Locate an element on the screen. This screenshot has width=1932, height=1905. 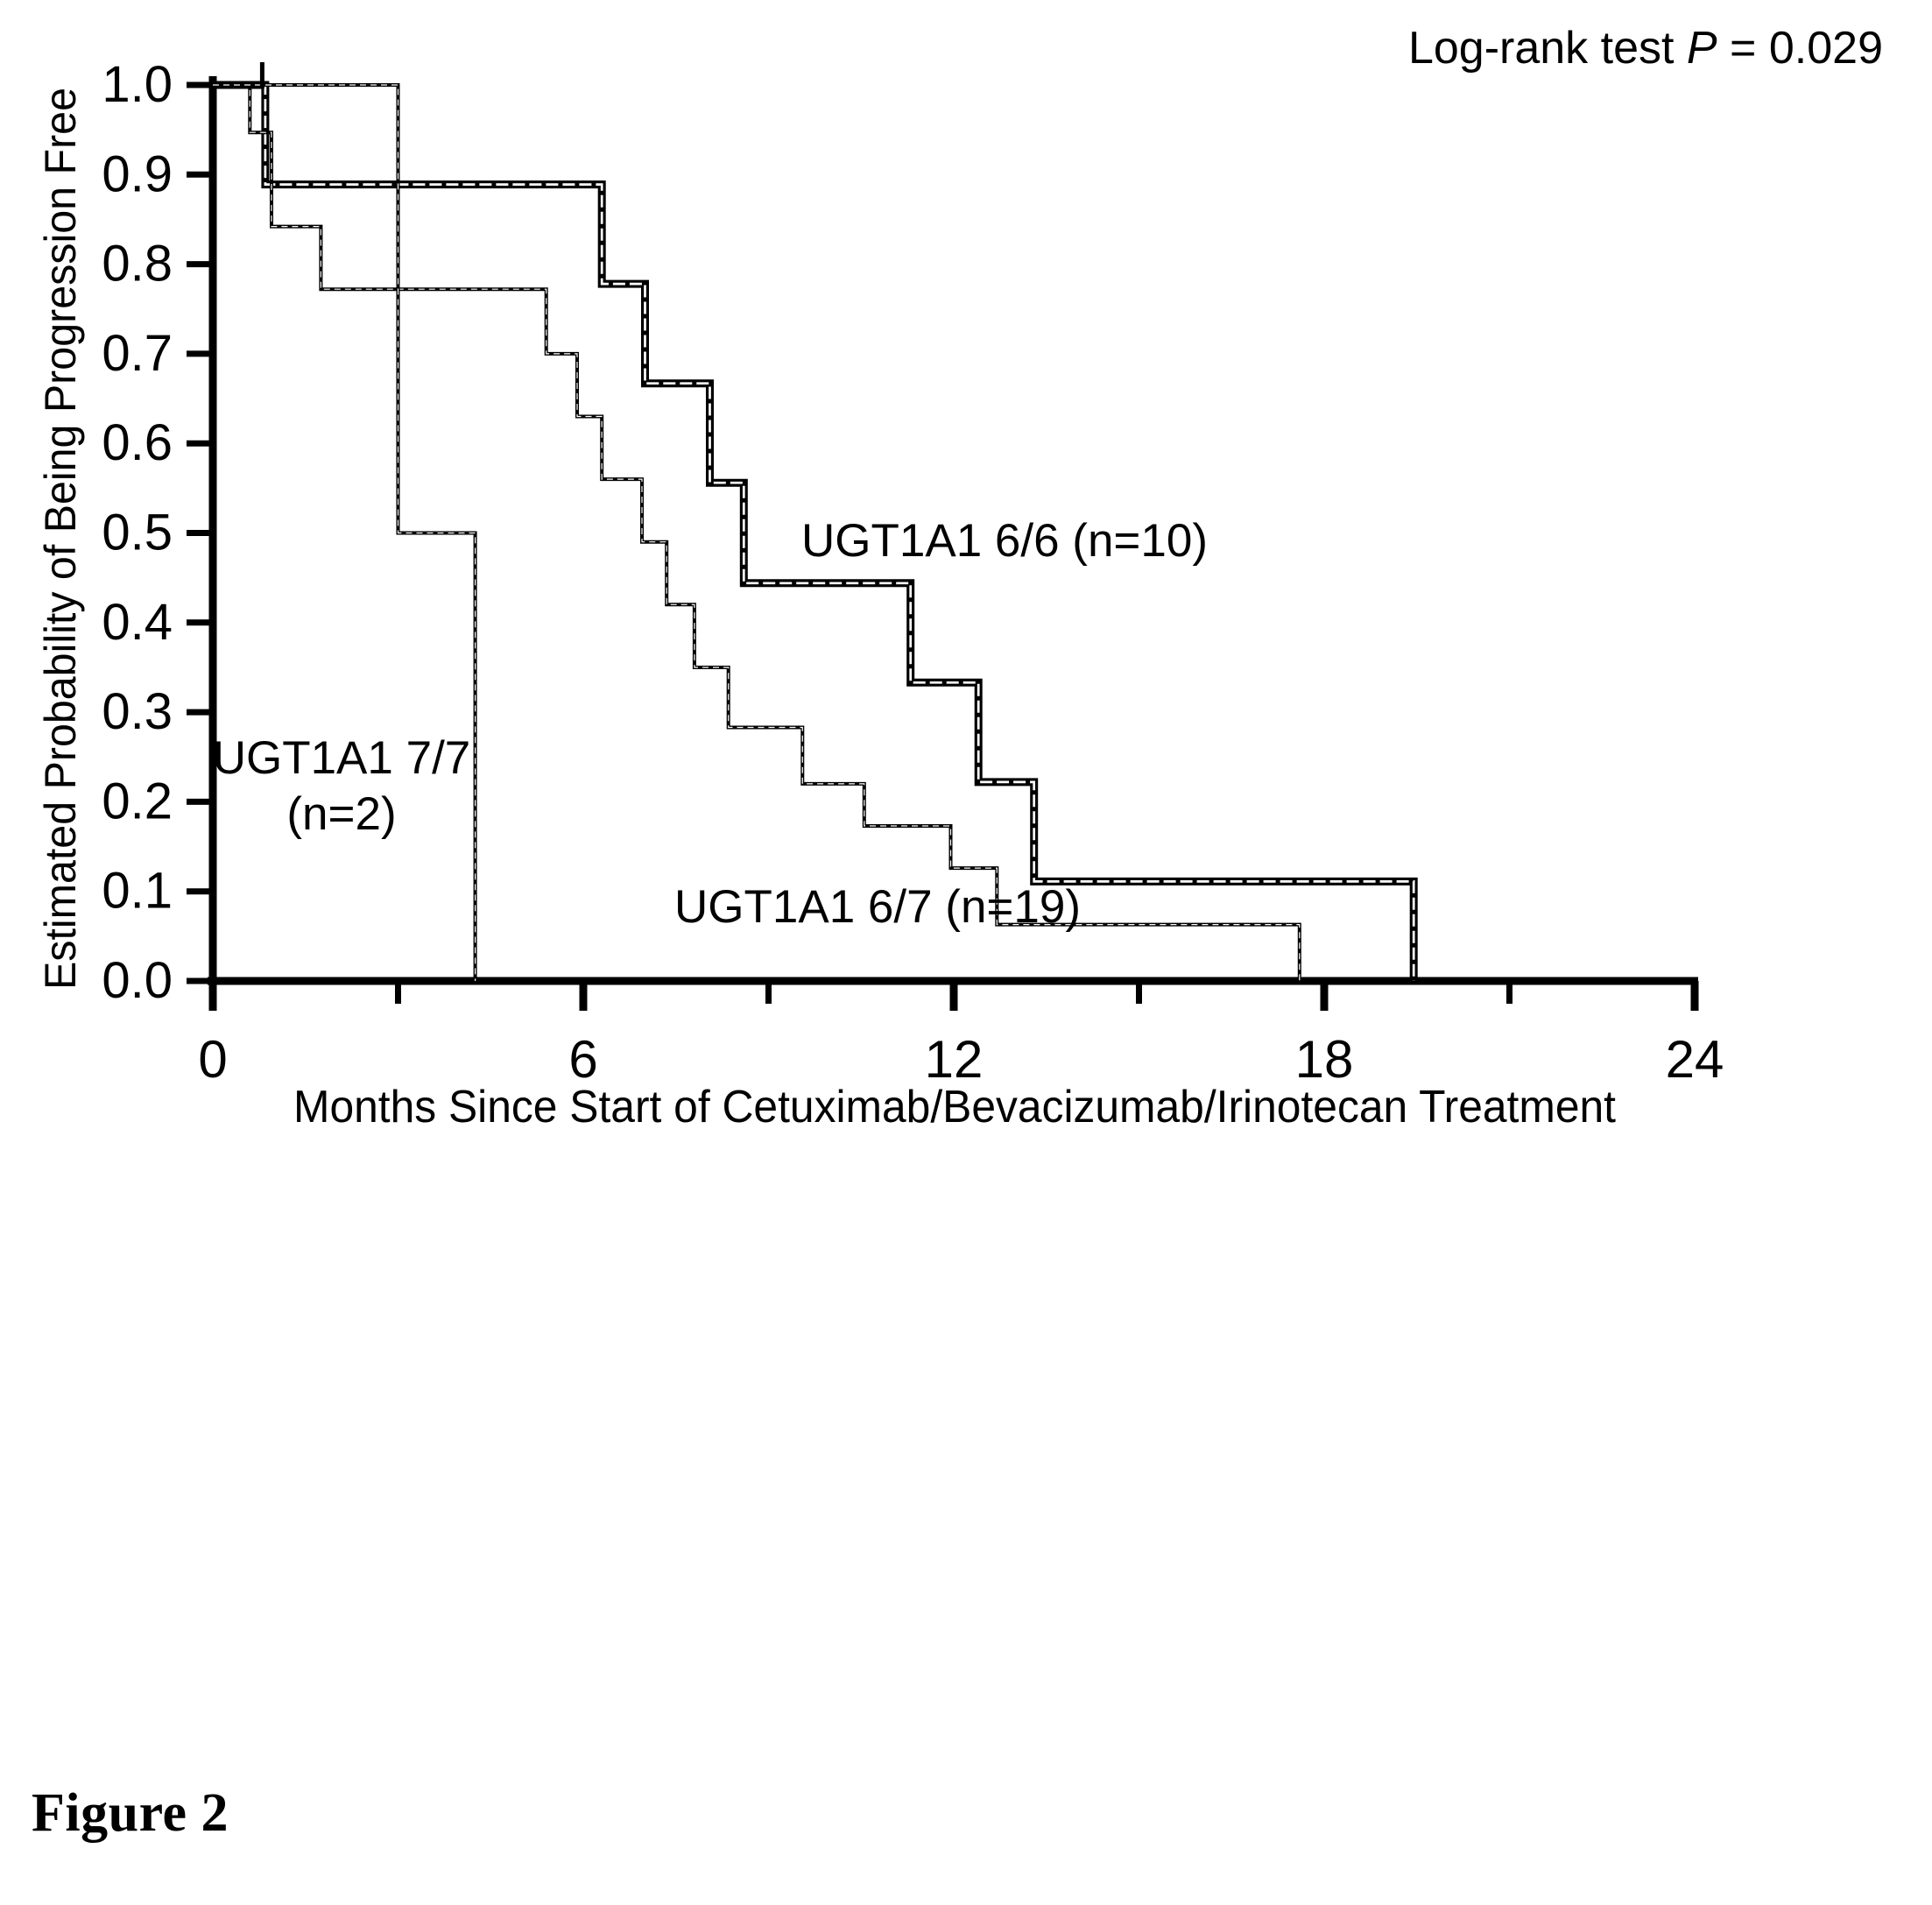
y-tick-label: 0.2 is located at coordinates (137, 801).